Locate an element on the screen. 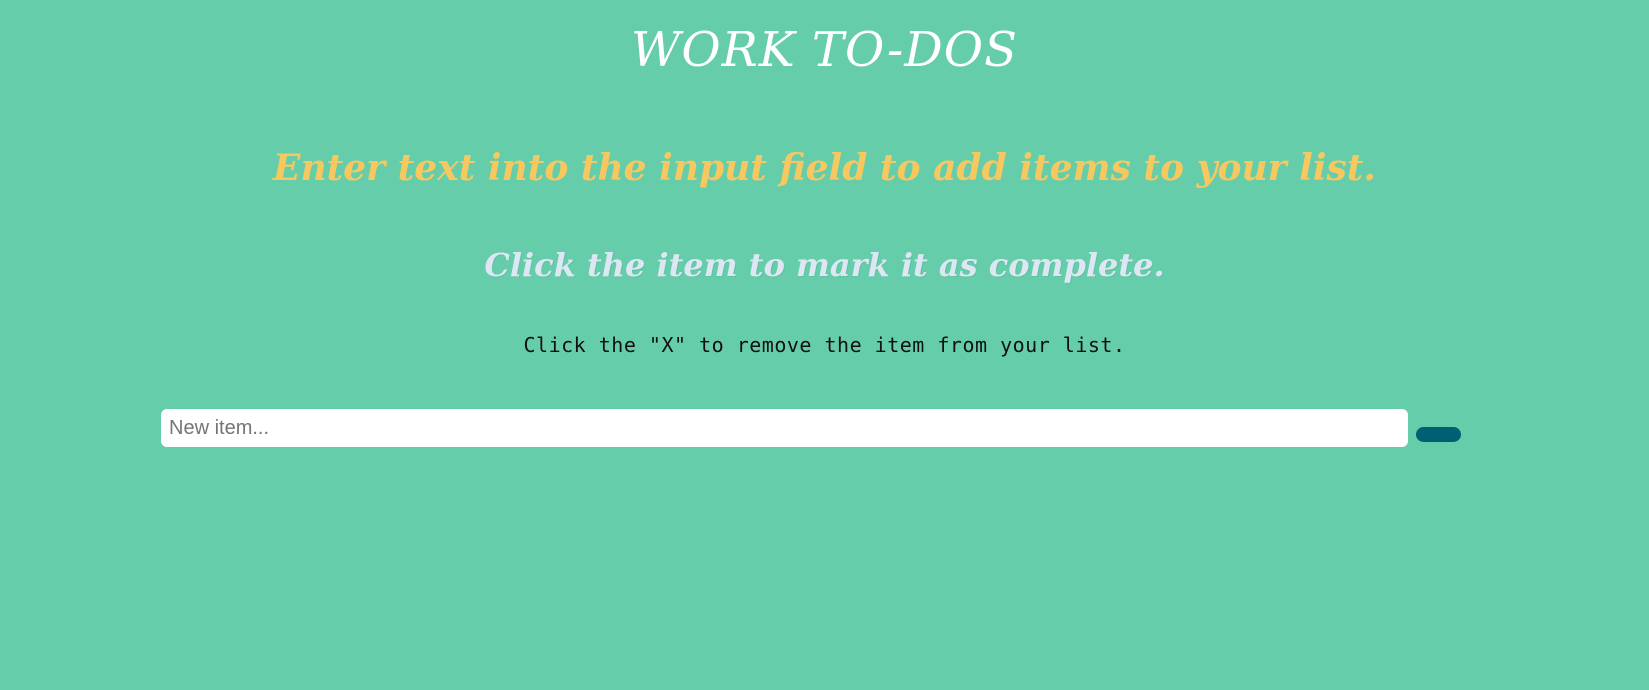  instruction-mark-complete: Click the item to mark it as complete. is located at coordinates (824, 265).